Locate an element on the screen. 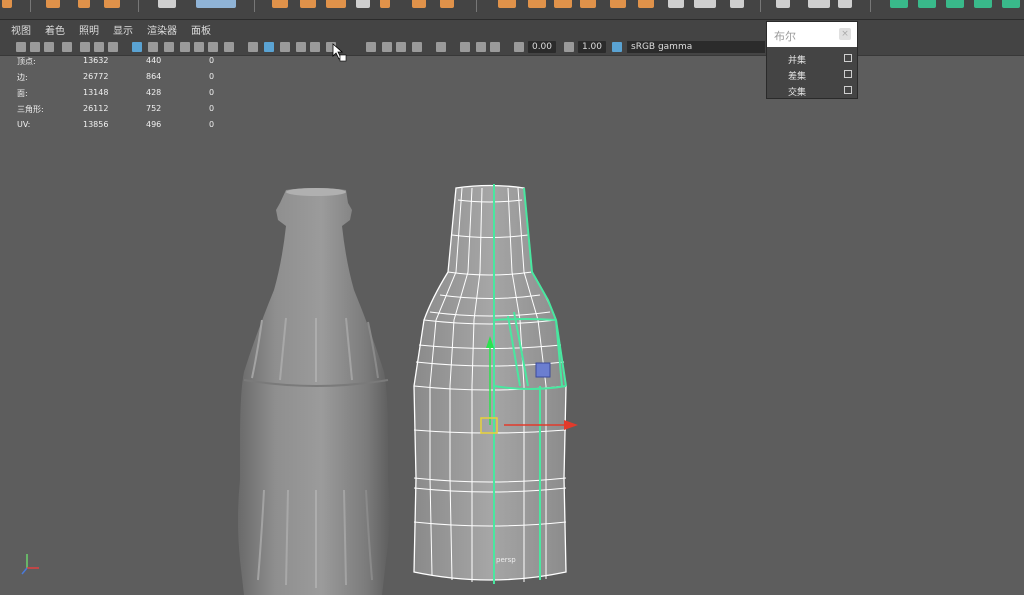 This screenshot has height=595, width=1024. boolean-option-label: 差集 is located at coordinates (797, 77).